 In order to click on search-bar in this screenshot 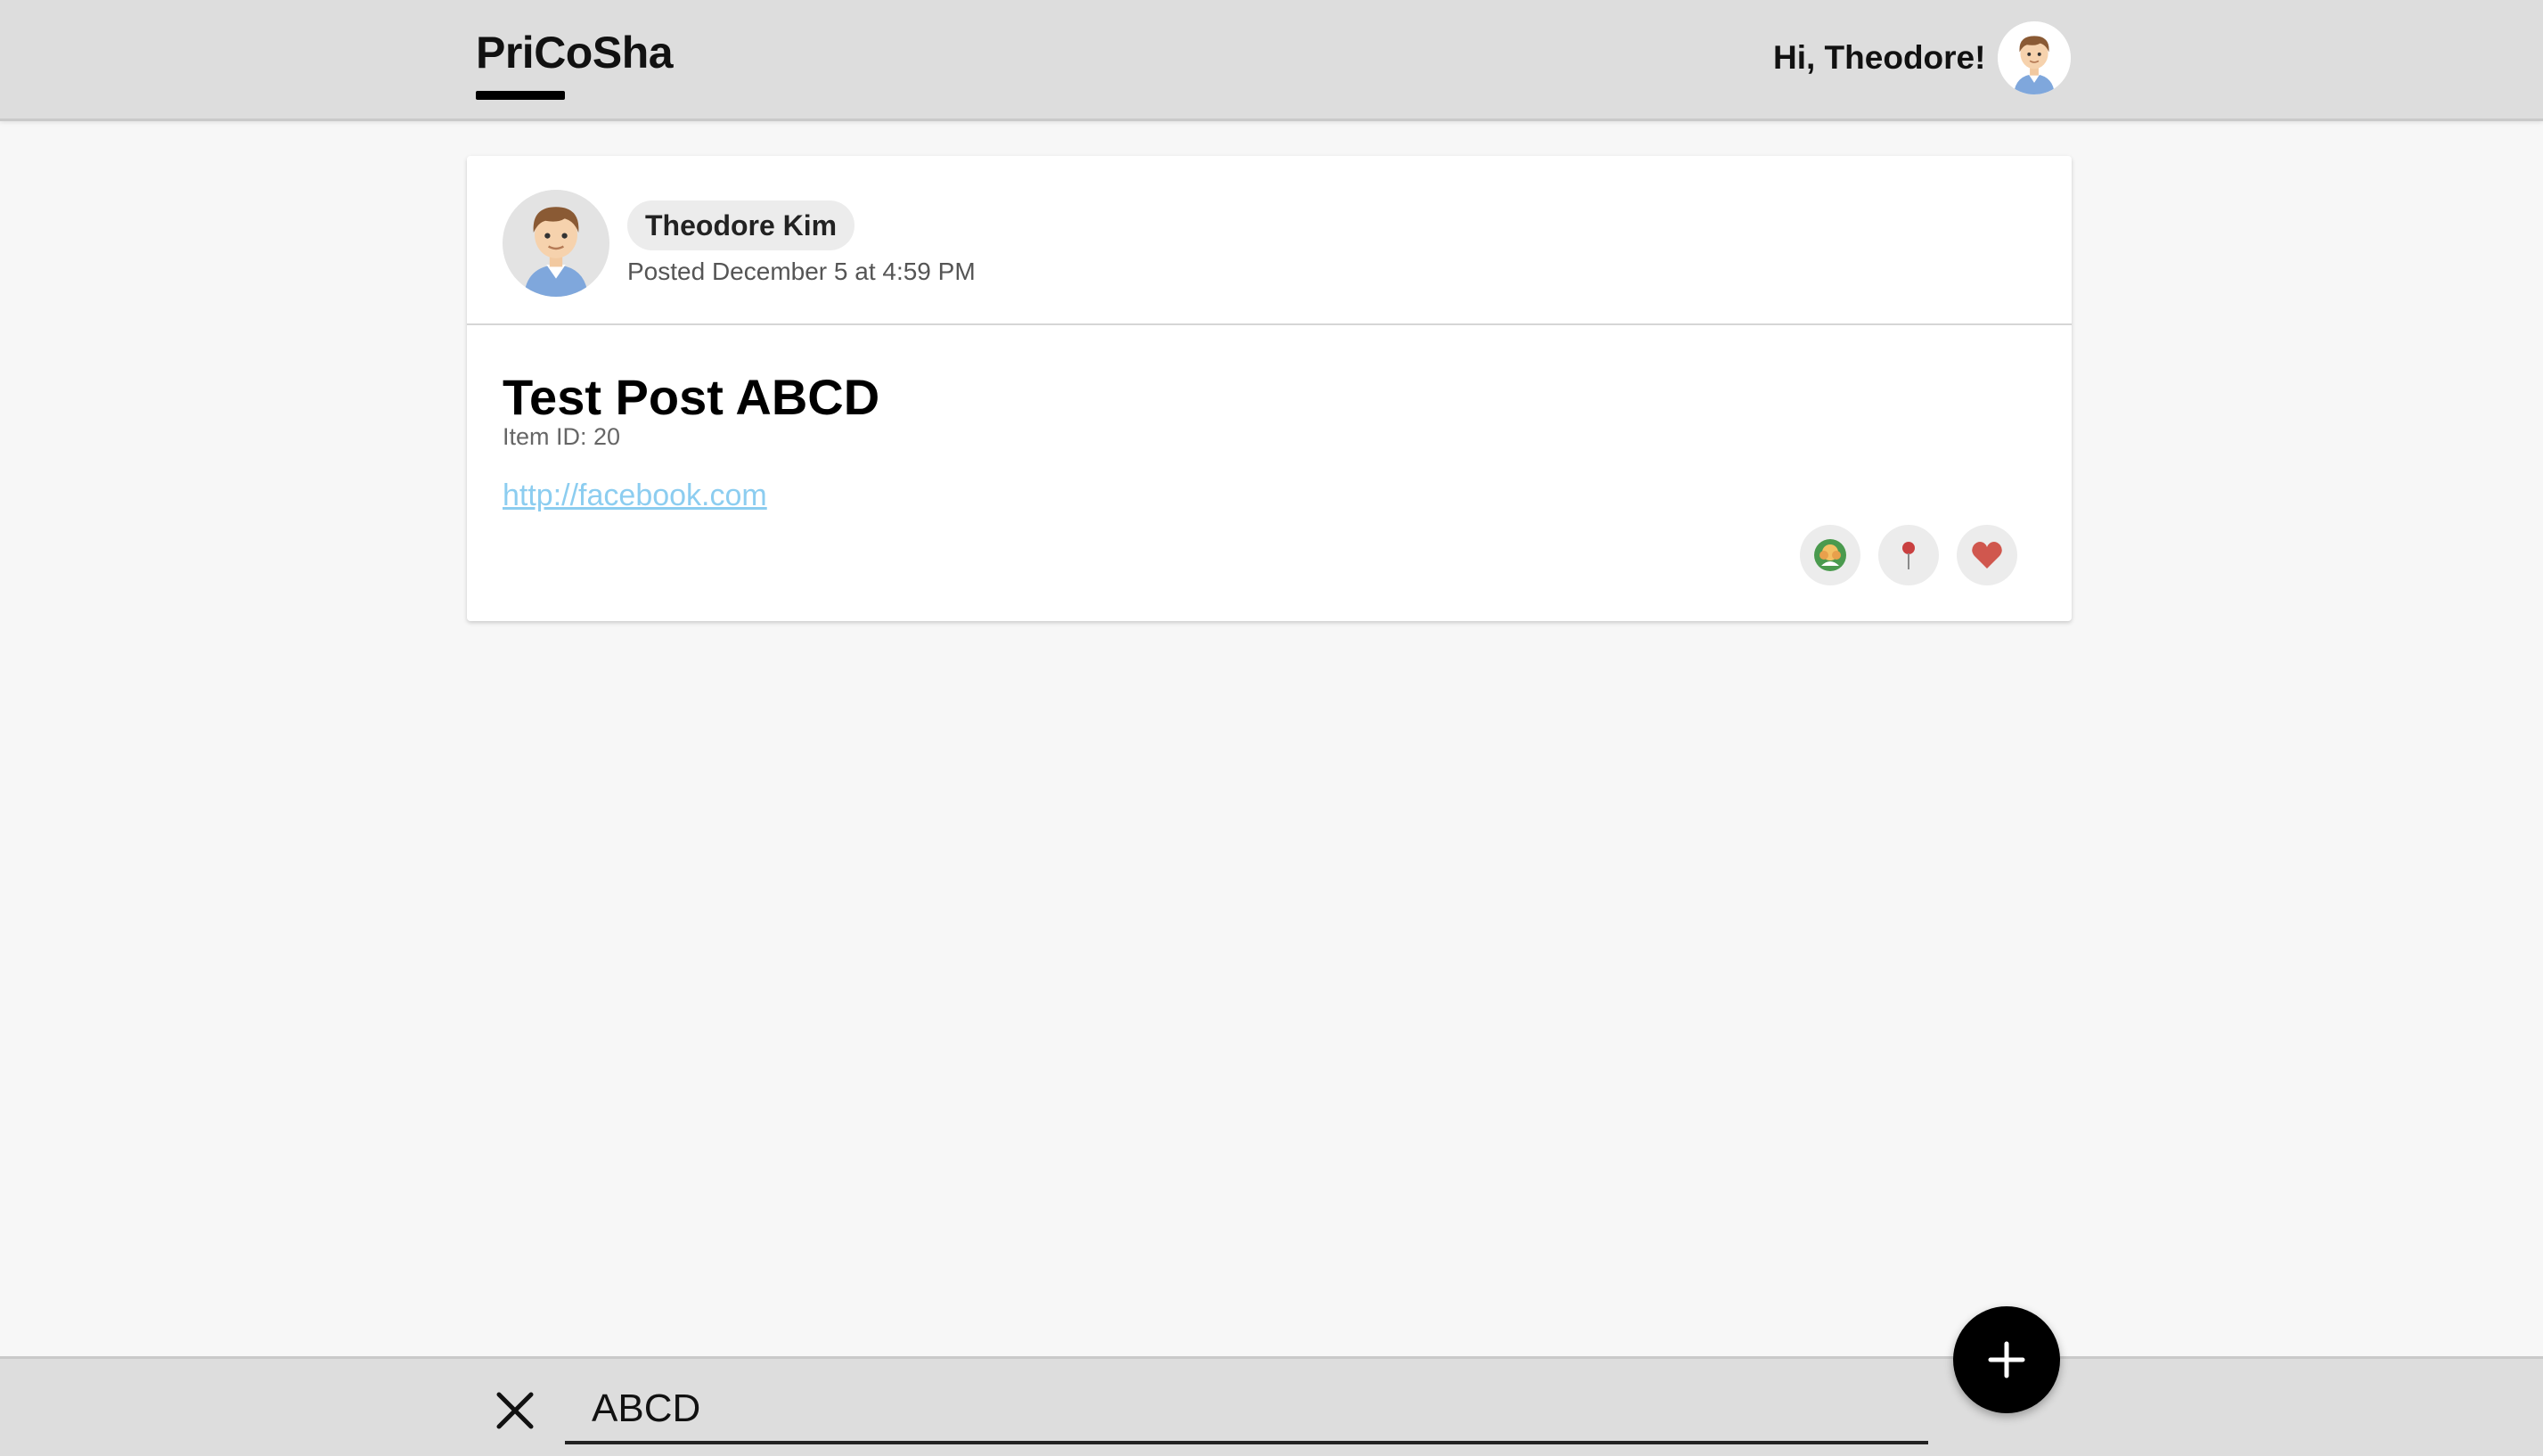, I will do `click(1271, 1406)`.